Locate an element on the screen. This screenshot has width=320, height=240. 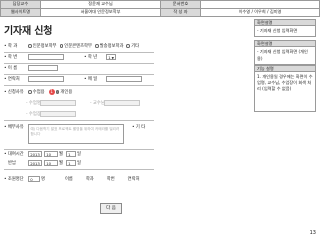
sid-row: • 학 번 • 학 년 1▼ is located at coordinates (60, 57).